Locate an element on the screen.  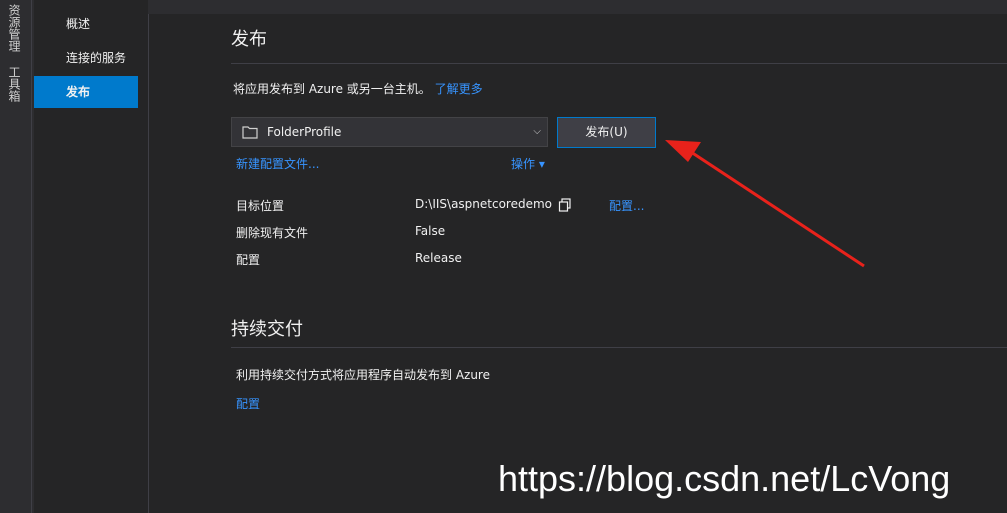
configuration-value: Release is located at coordinates (438, 258).